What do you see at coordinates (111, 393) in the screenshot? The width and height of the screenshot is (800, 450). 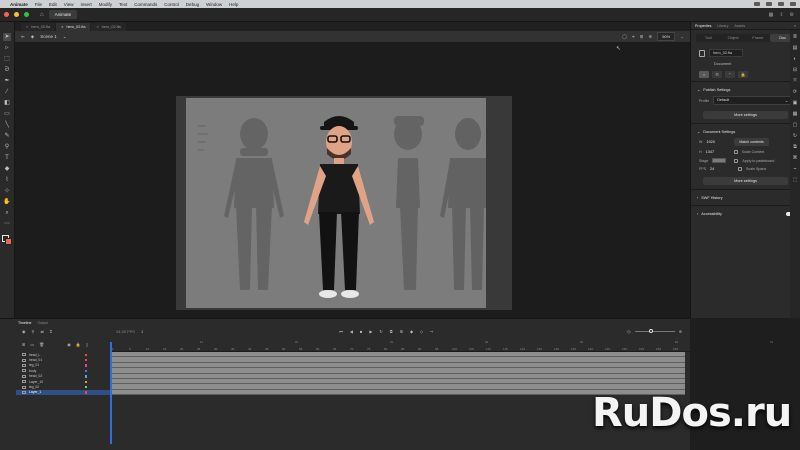 I see `playhead` at bounding box center [111, 393].